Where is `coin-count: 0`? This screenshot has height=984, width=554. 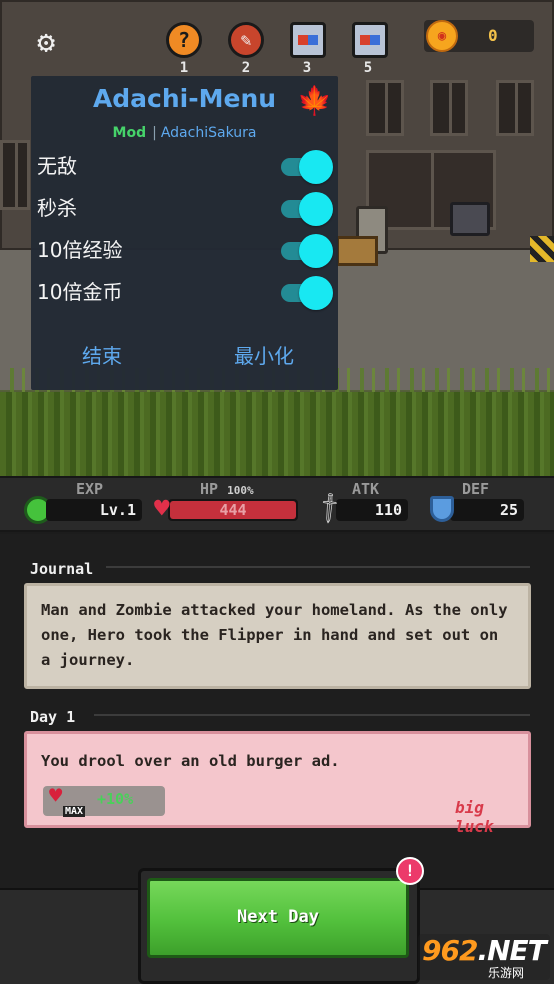
coin-count: 0 is located at coordinates (493, 35).